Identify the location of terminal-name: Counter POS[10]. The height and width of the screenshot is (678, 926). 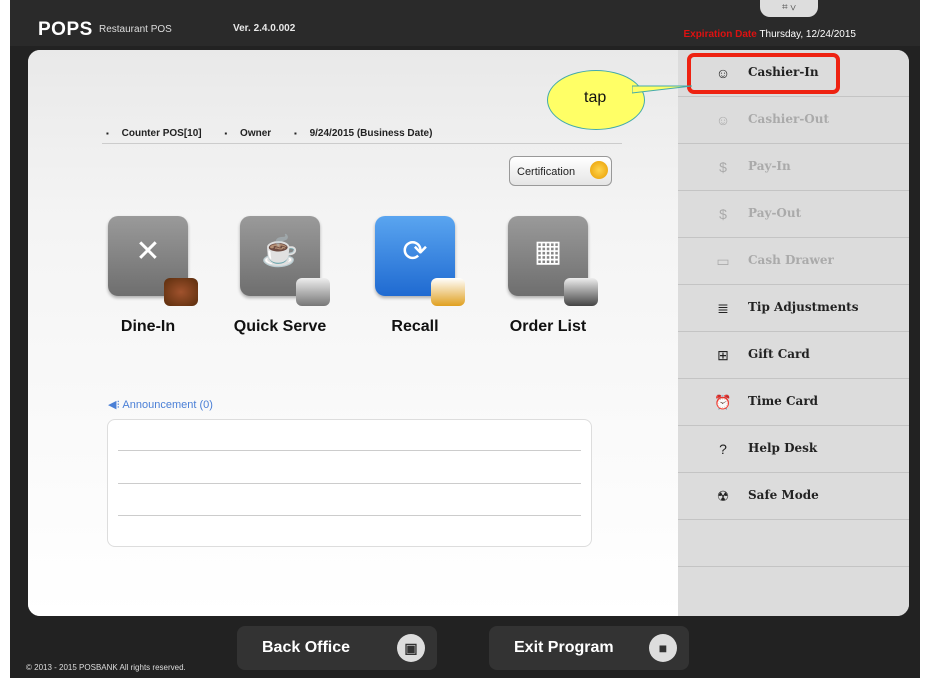
(161, 133).